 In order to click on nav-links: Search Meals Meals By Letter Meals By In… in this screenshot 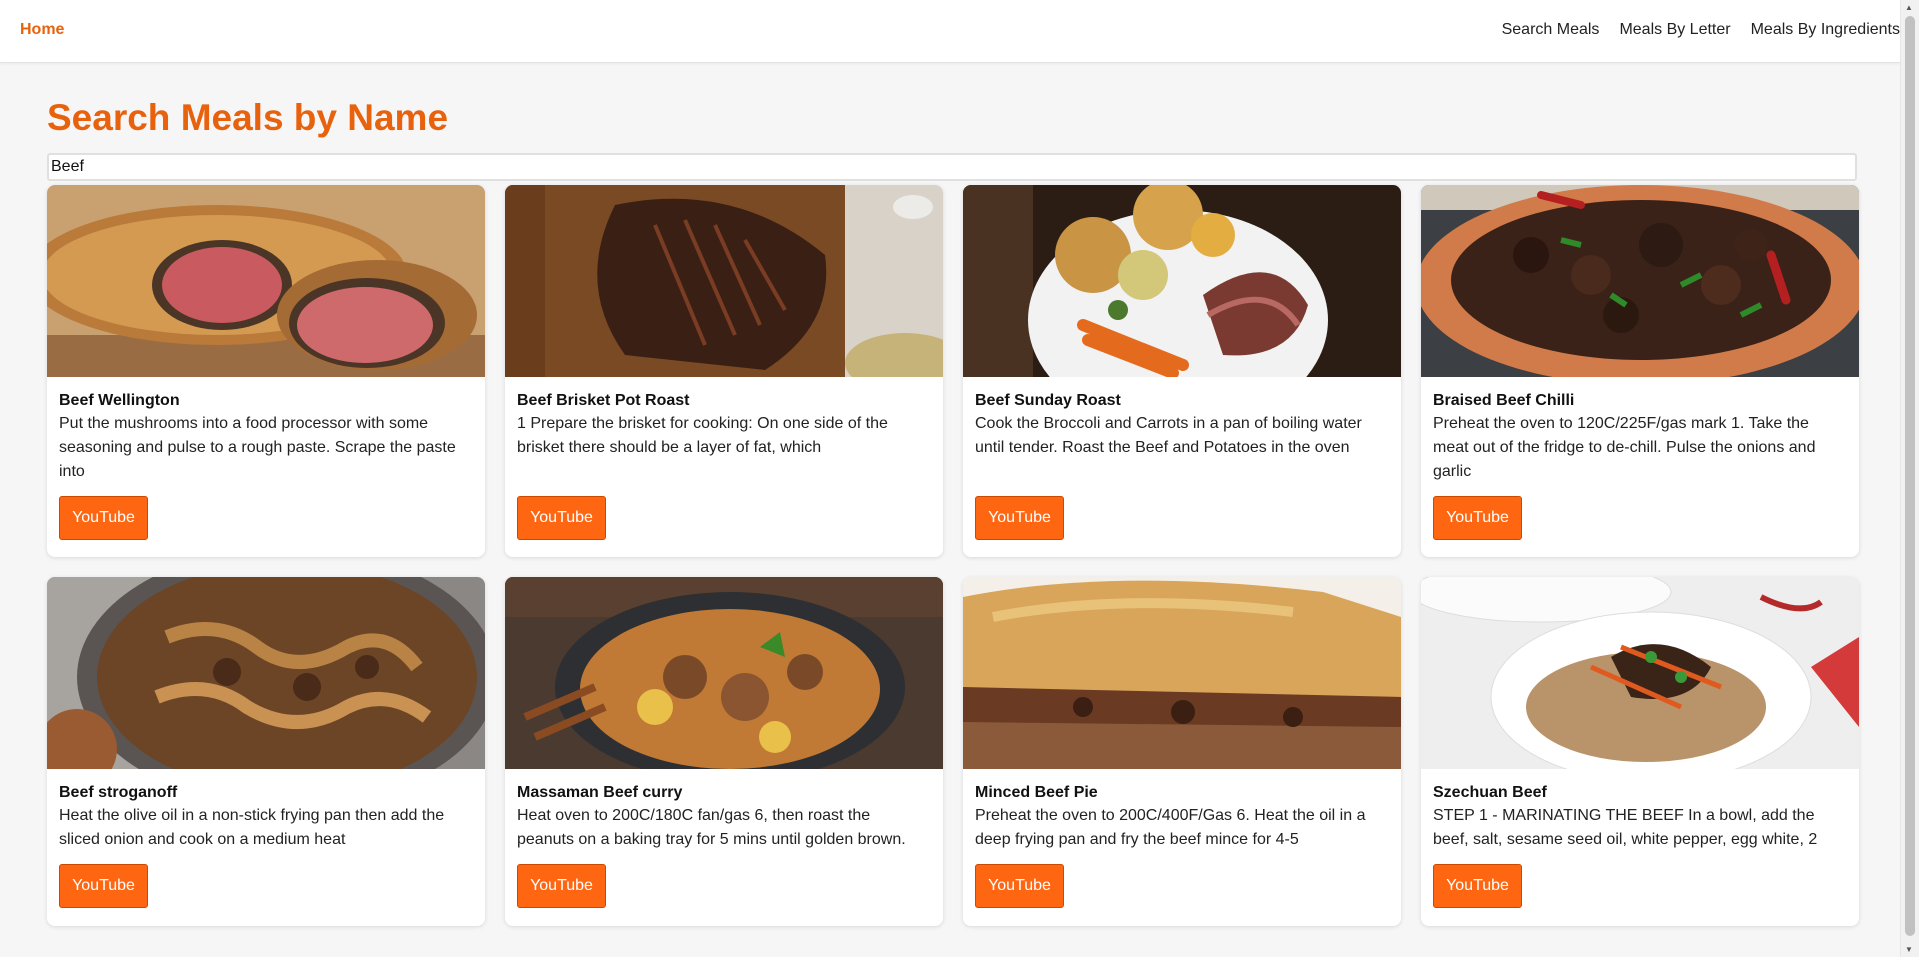, I will do `click(1701, 30)`.